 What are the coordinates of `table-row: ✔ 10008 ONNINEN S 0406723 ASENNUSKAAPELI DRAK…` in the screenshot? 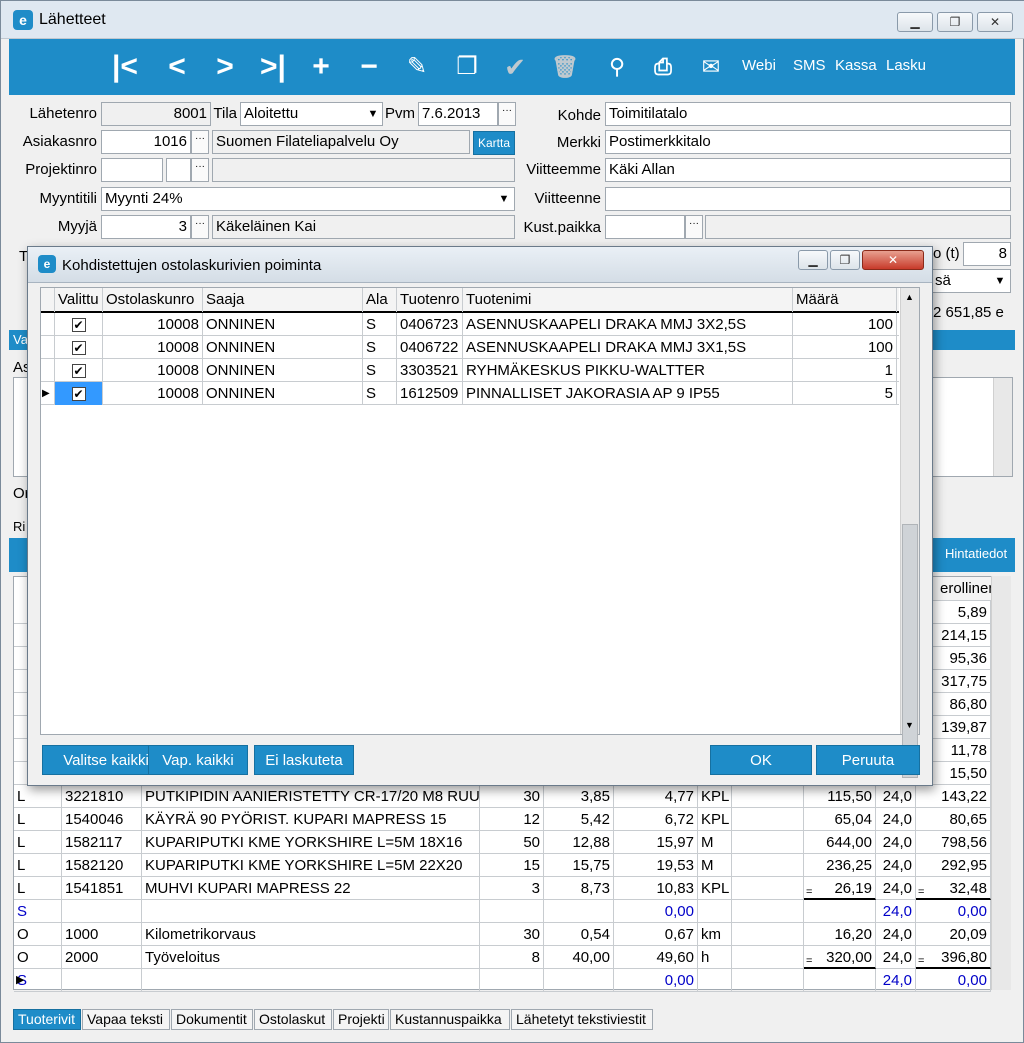 It's located at (470, 324).